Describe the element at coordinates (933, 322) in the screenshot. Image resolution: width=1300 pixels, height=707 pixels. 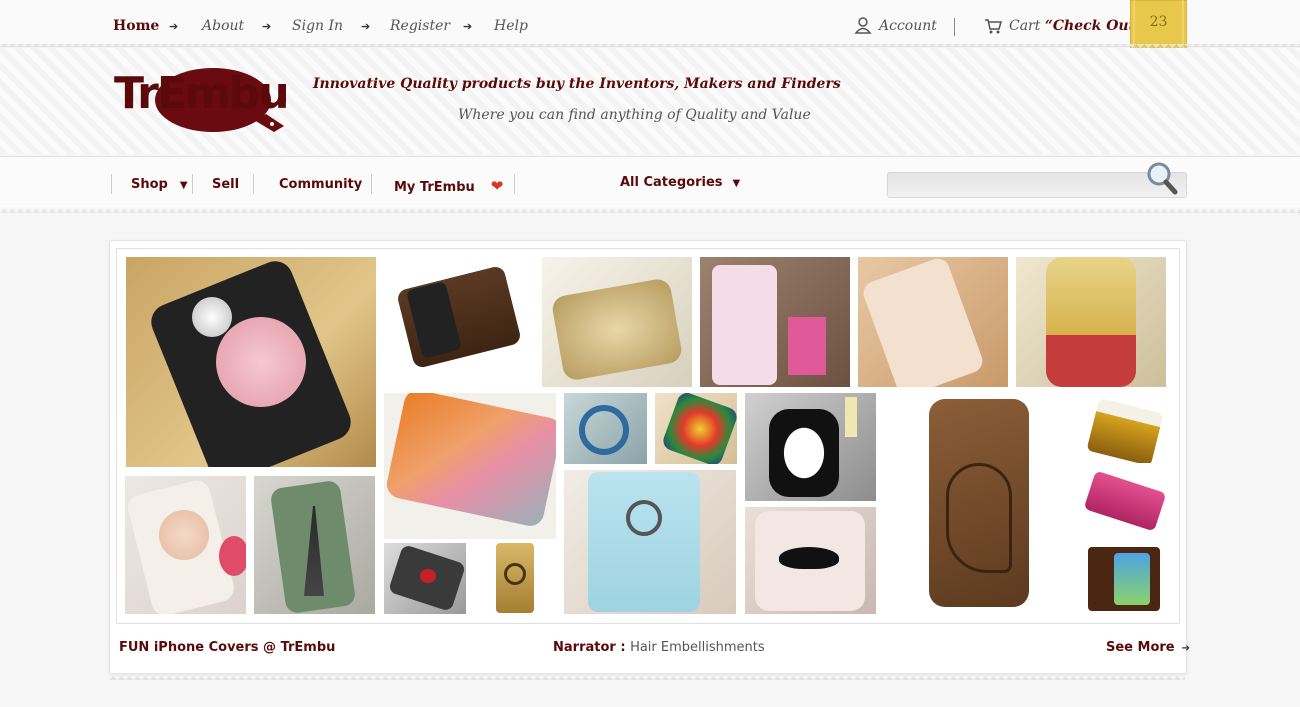
I see `product-image-flower-case` at that location.